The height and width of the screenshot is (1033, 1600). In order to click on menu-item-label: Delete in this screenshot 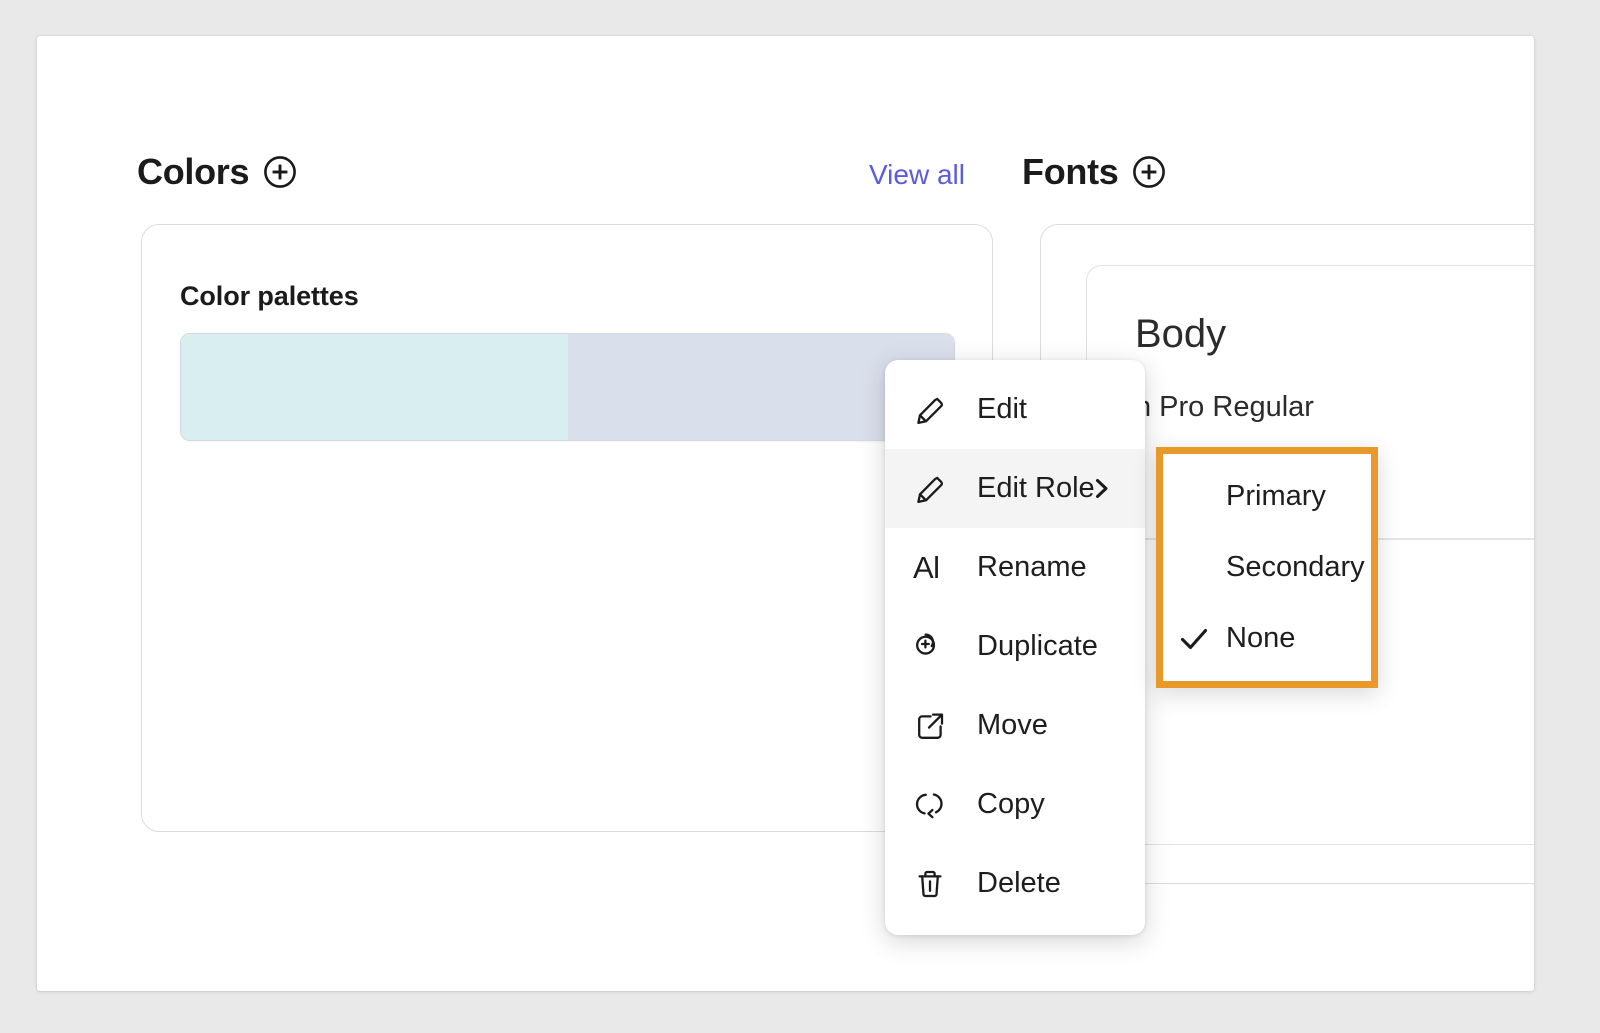, I will do `click(1019, 883)`.